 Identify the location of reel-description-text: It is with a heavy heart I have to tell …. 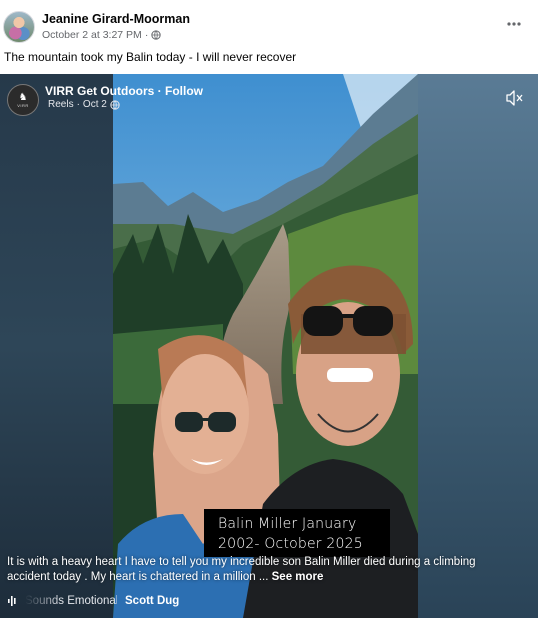
(241, 569).